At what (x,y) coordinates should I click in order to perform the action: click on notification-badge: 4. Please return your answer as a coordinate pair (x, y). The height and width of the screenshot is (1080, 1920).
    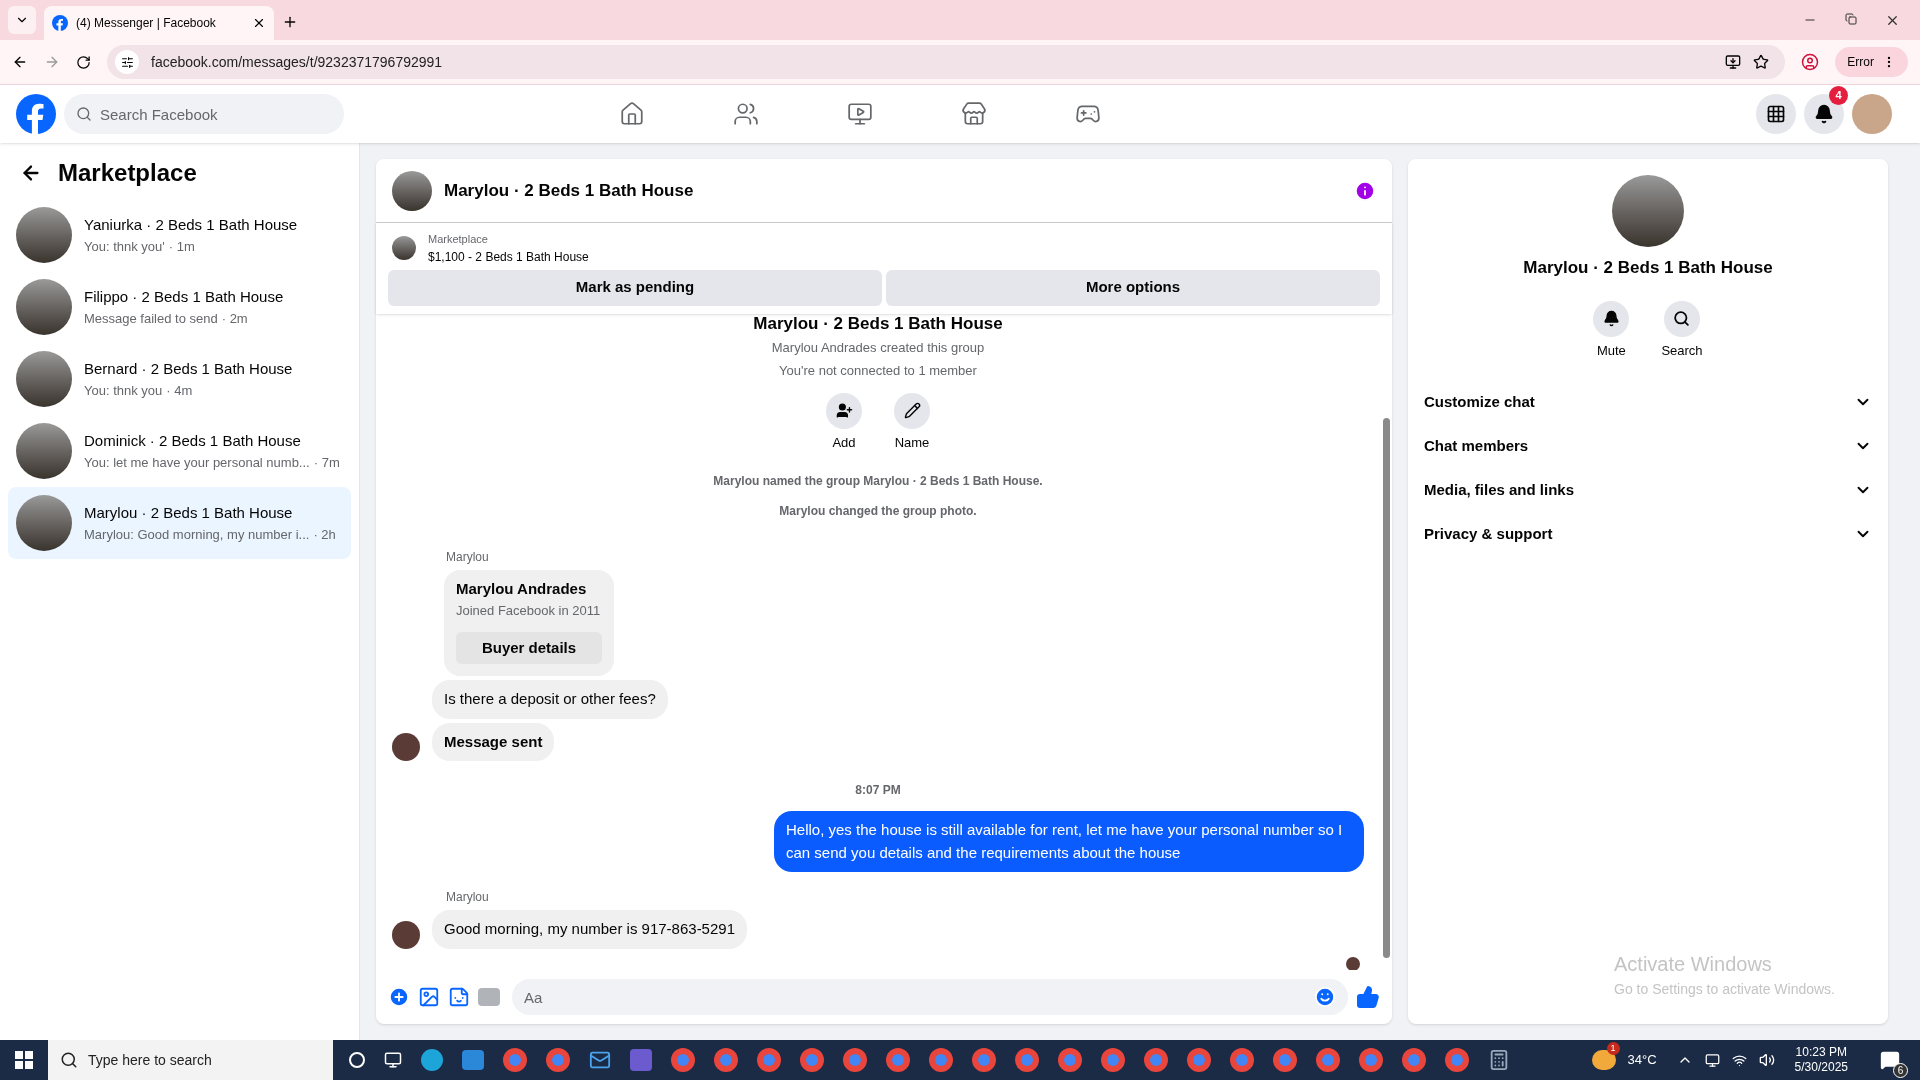
    Looking at the image, I should click on (1838, 95).